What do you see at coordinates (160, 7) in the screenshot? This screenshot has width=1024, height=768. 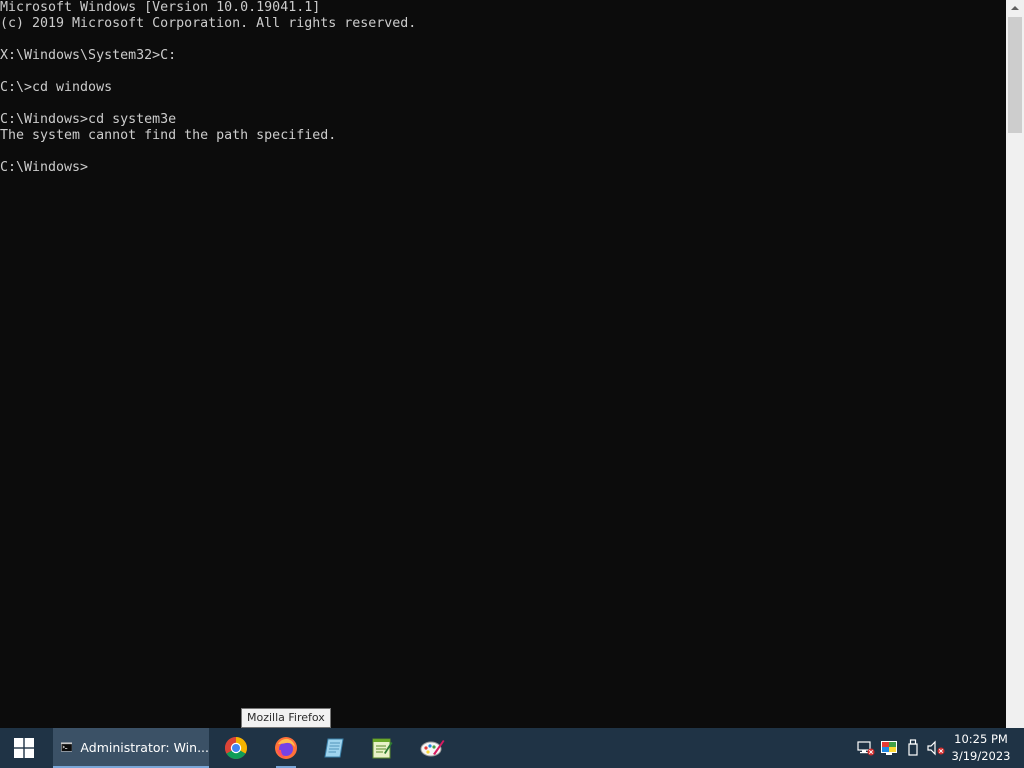 I see `console-line: Microsoft Windows [Version 10.0.19041.1]` at bounding box center [160, 7].